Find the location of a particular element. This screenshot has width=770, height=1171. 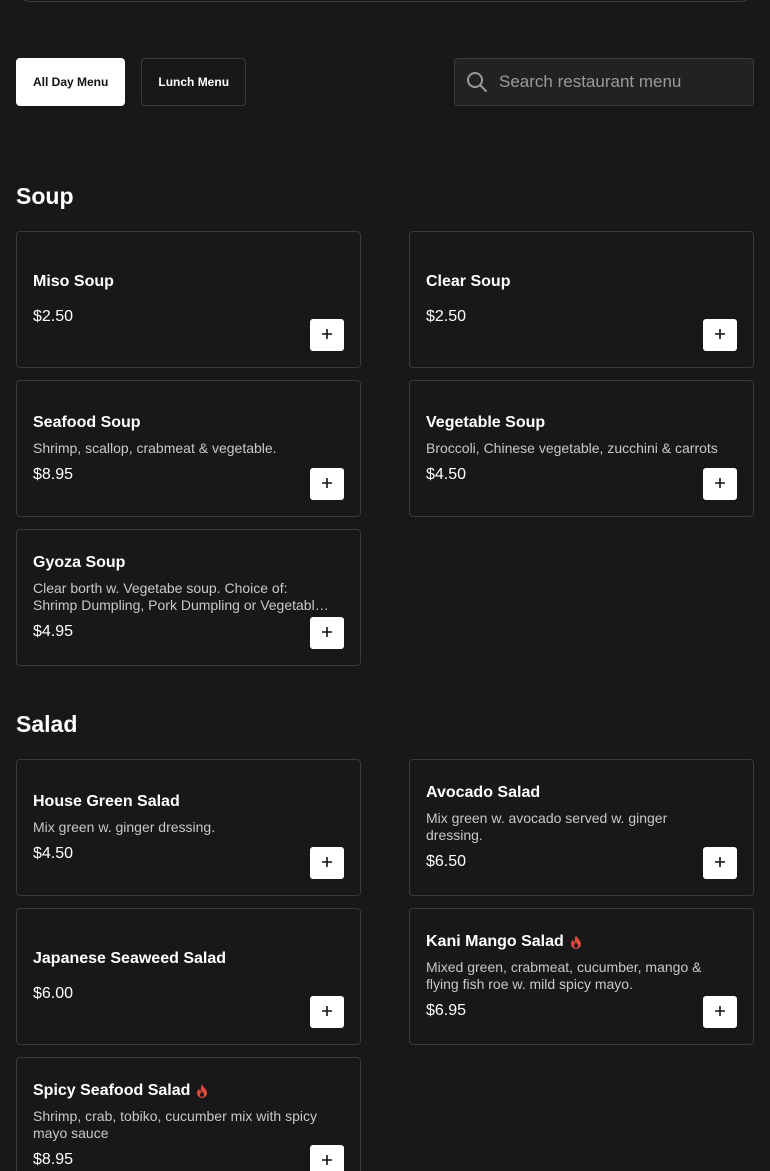

item-description: Shrimp, scallop, crabmeat & vegetable. is located at coordinates (155, 447).